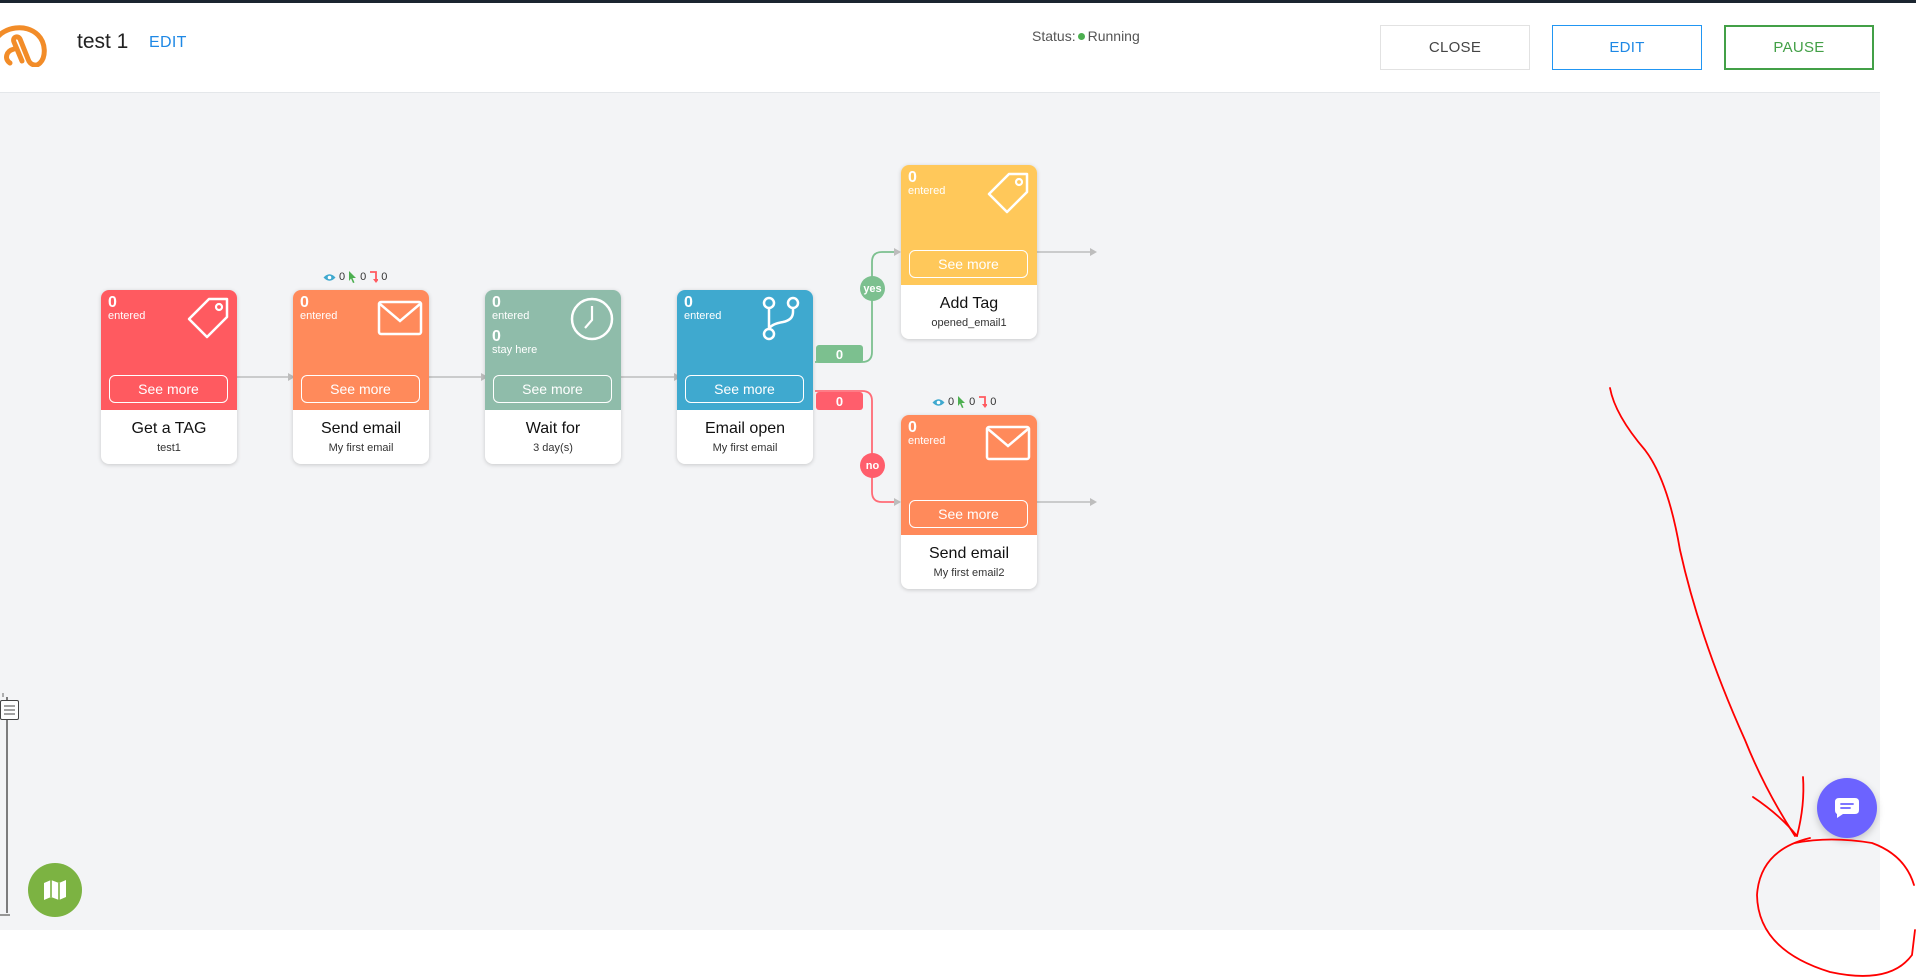 This screenshot has width=1916, height=979. I want to click on slider-grip-icon, so click(9, 710).